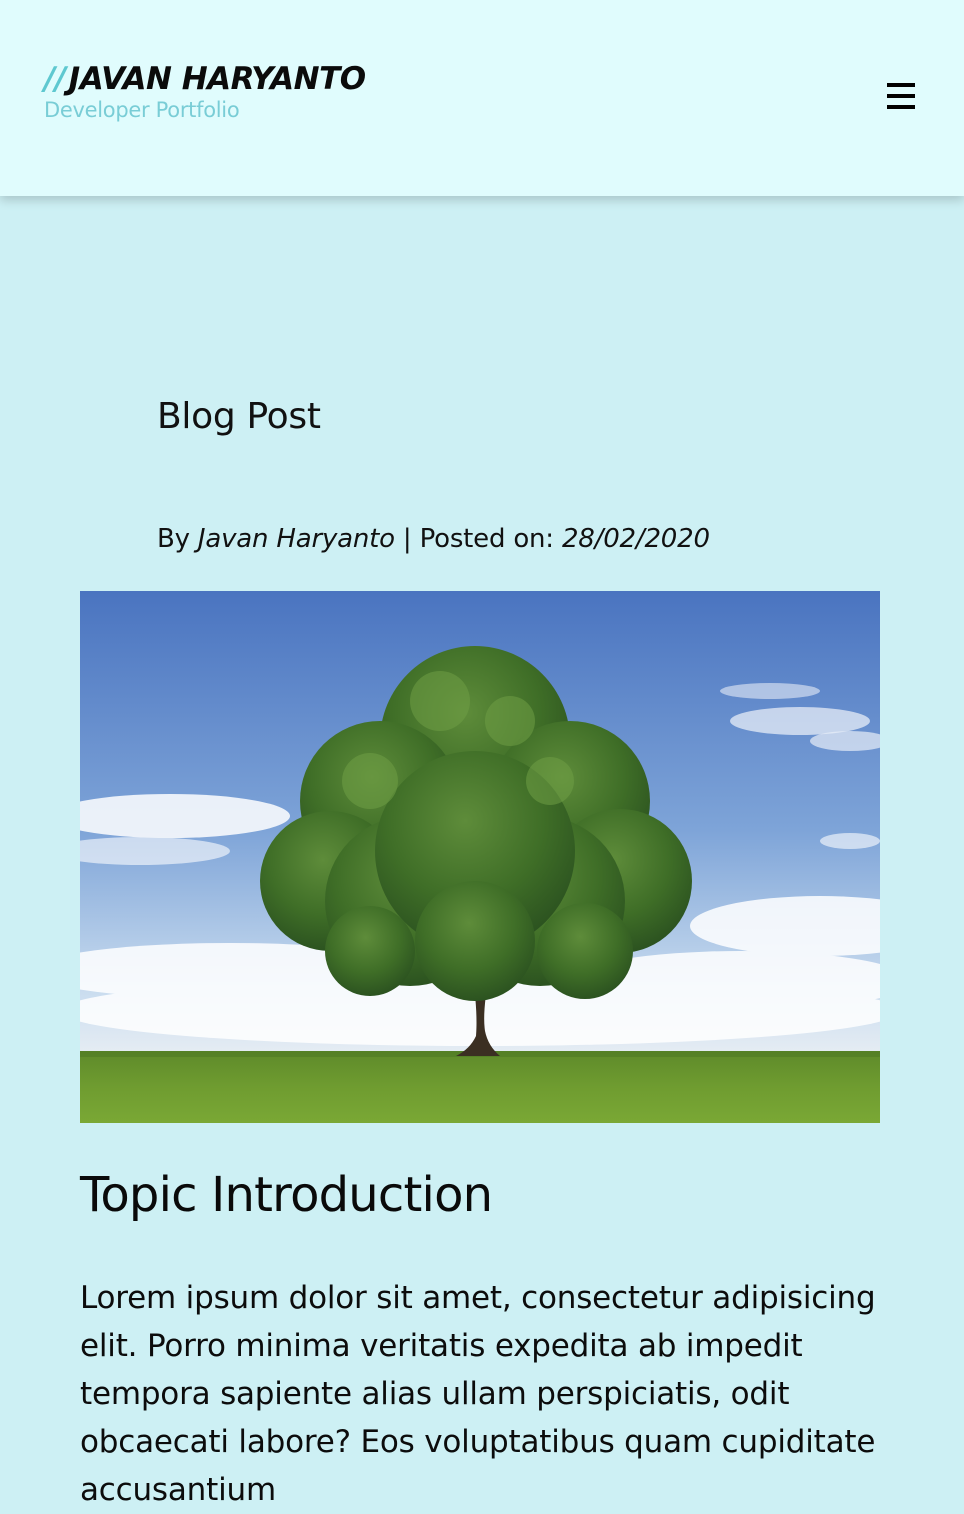 The image size is (964, 1514). What do you see at coordinates (296, 539) in the screenshot?
I see `post-author: Javan Haryanto` at bounding box center [296, 539].